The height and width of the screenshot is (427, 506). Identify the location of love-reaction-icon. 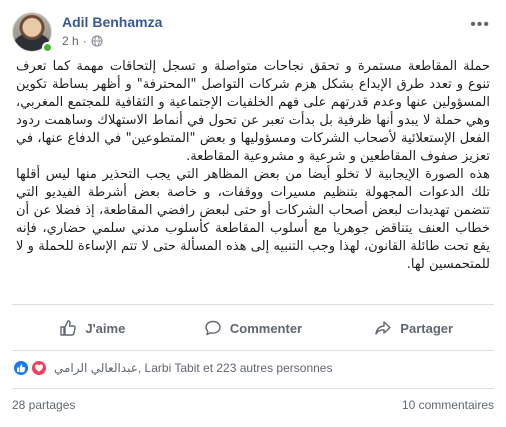
(39, 368).